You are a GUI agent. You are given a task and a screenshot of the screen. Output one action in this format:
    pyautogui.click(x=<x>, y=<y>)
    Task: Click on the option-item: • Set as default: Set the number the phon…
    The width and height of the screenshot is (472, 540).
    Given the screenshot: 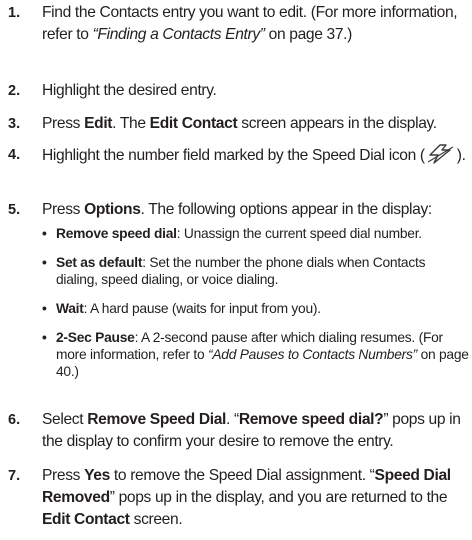 What is the action you would take?
    pyautogui.click(x=234, y=271)
    